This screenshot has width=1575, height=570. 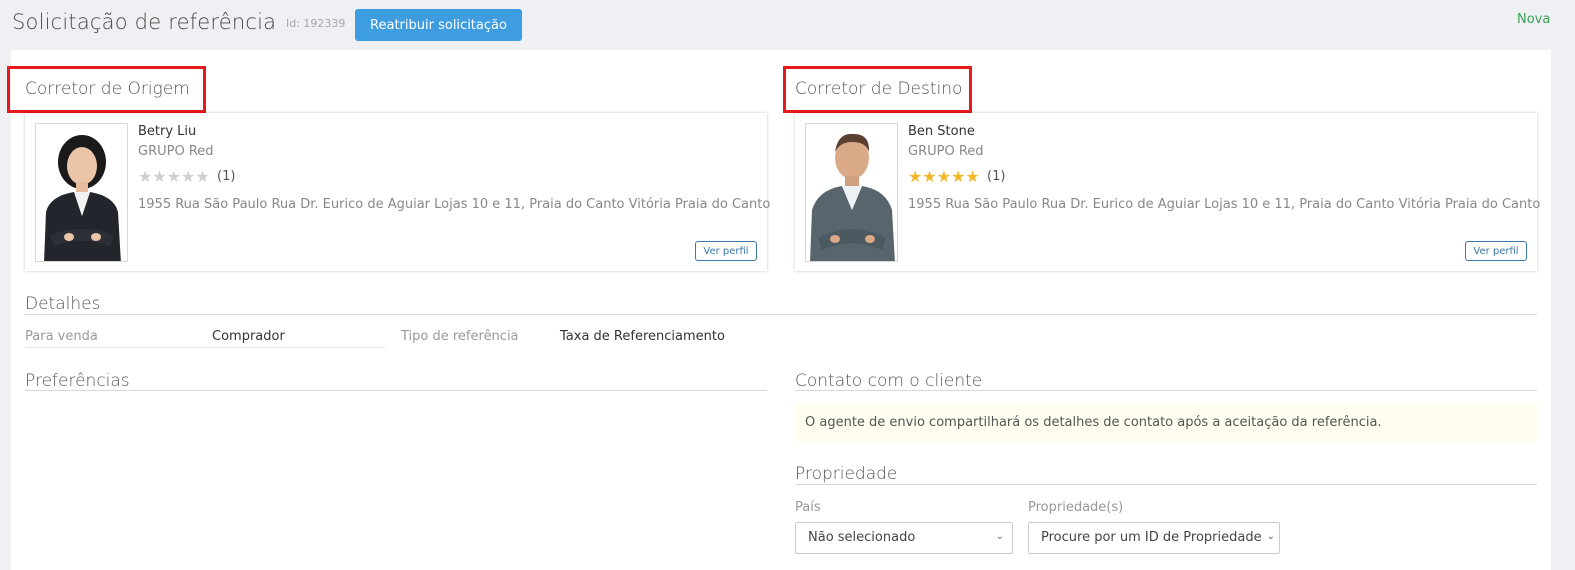 What do you see at coordinates (316, 23) in the screenshot?
I see `request-id: Id: 192339` at bounding box center [316, 23].